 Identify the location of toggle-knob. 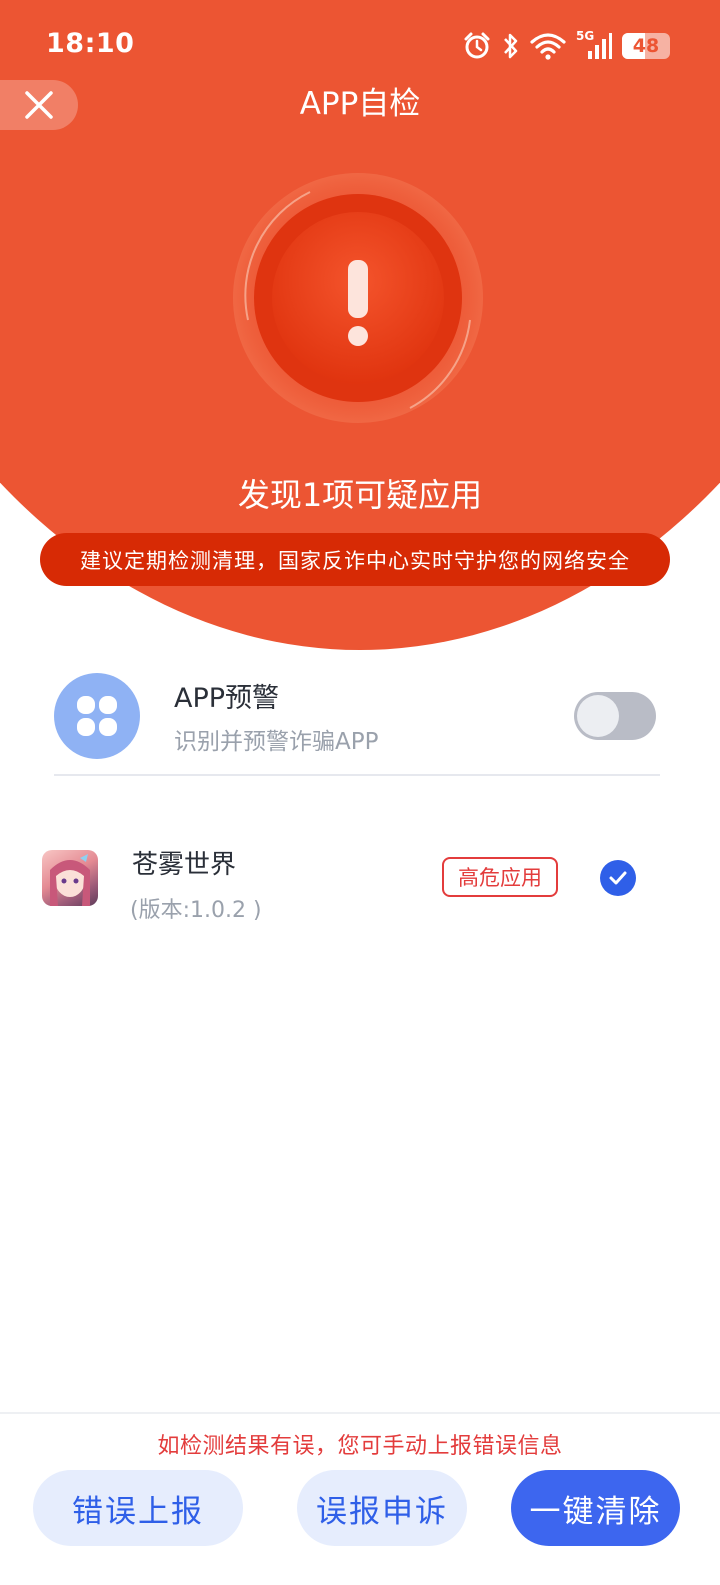
(598, 716).